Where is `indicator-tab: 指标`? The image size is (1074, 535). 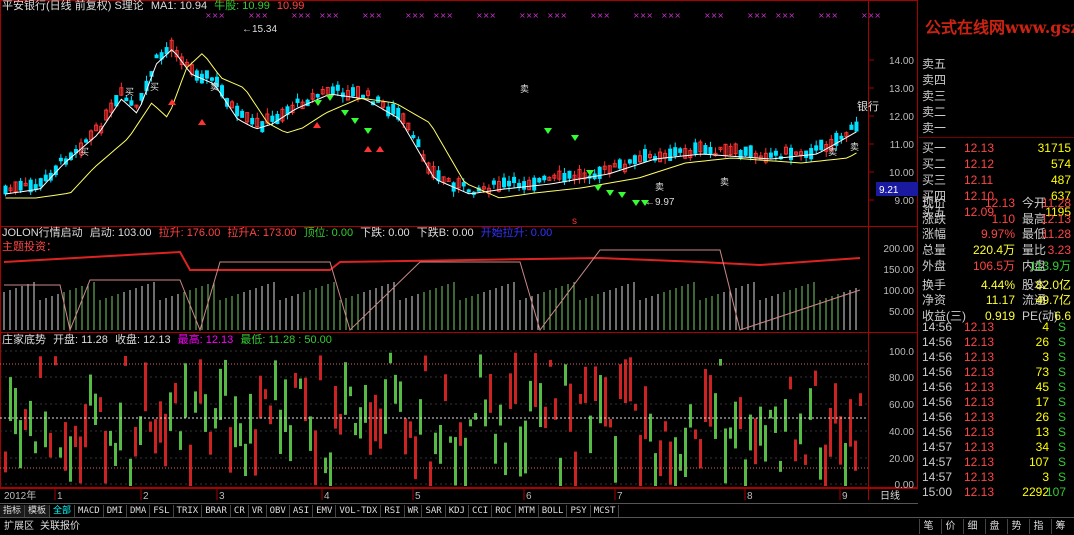 indicator-tab: 指标 is located at coordinates (13, 511).